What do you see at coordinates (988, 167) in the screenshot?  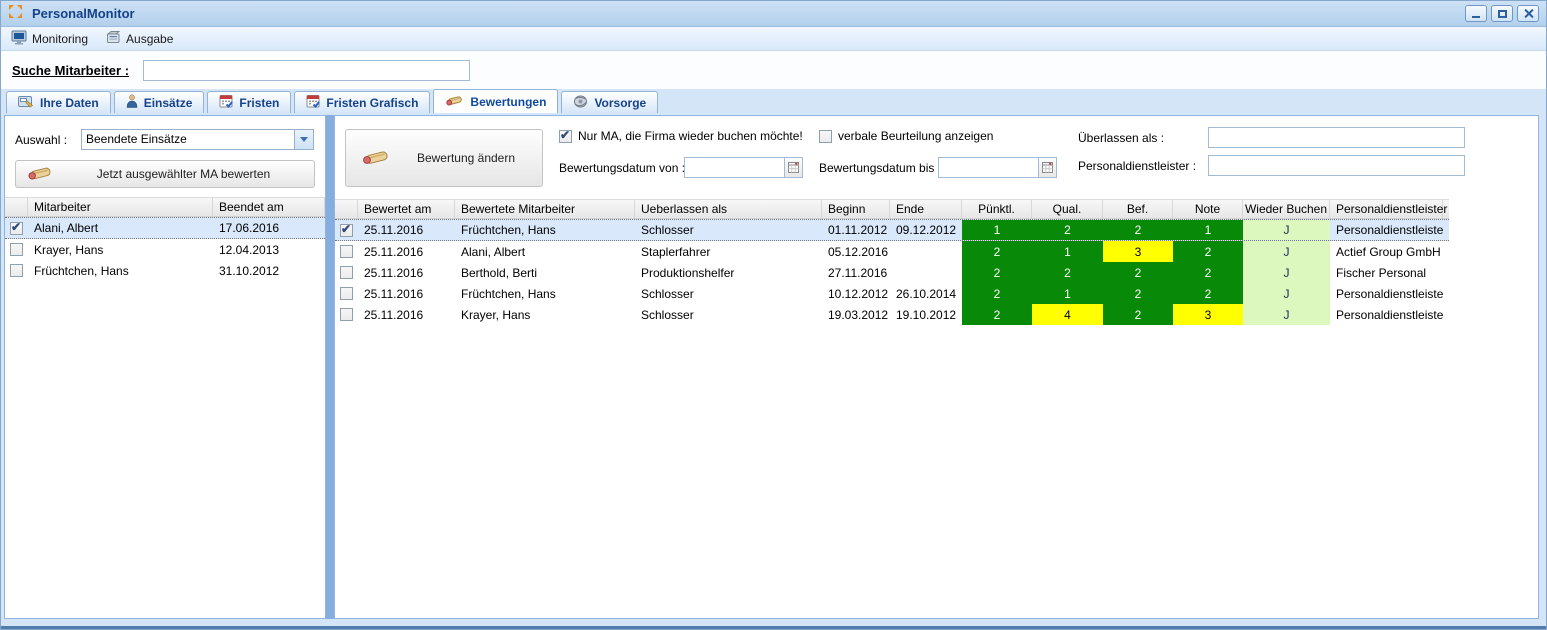 I see `datum-bis-value` at bounding box center [988, 167].